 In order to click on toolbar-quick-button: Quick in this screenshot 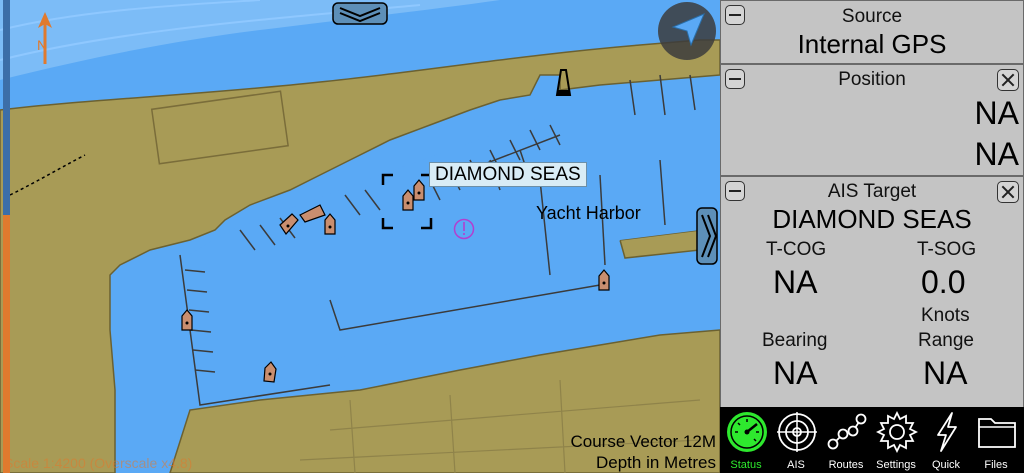, I will do `click(946, 440)`.